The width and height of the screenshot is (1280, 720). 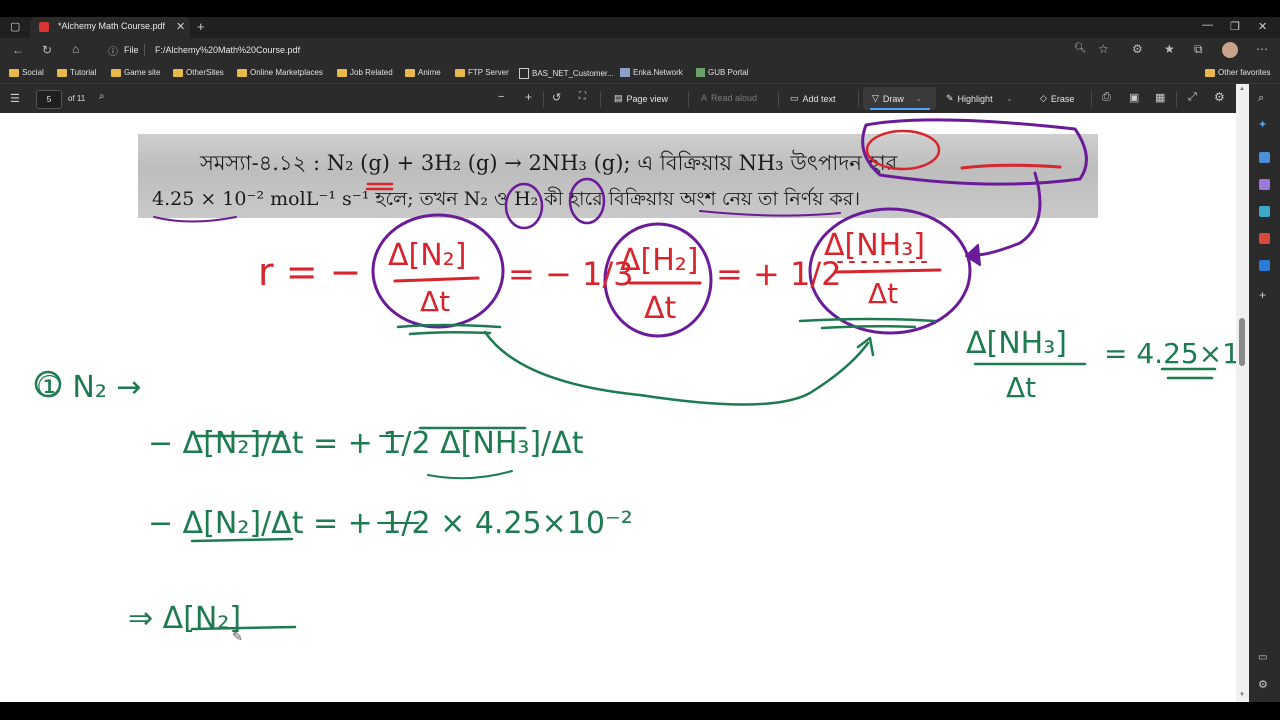 I want to click on panel-toggle-icon: ▭, so click(x=1262, y=657).